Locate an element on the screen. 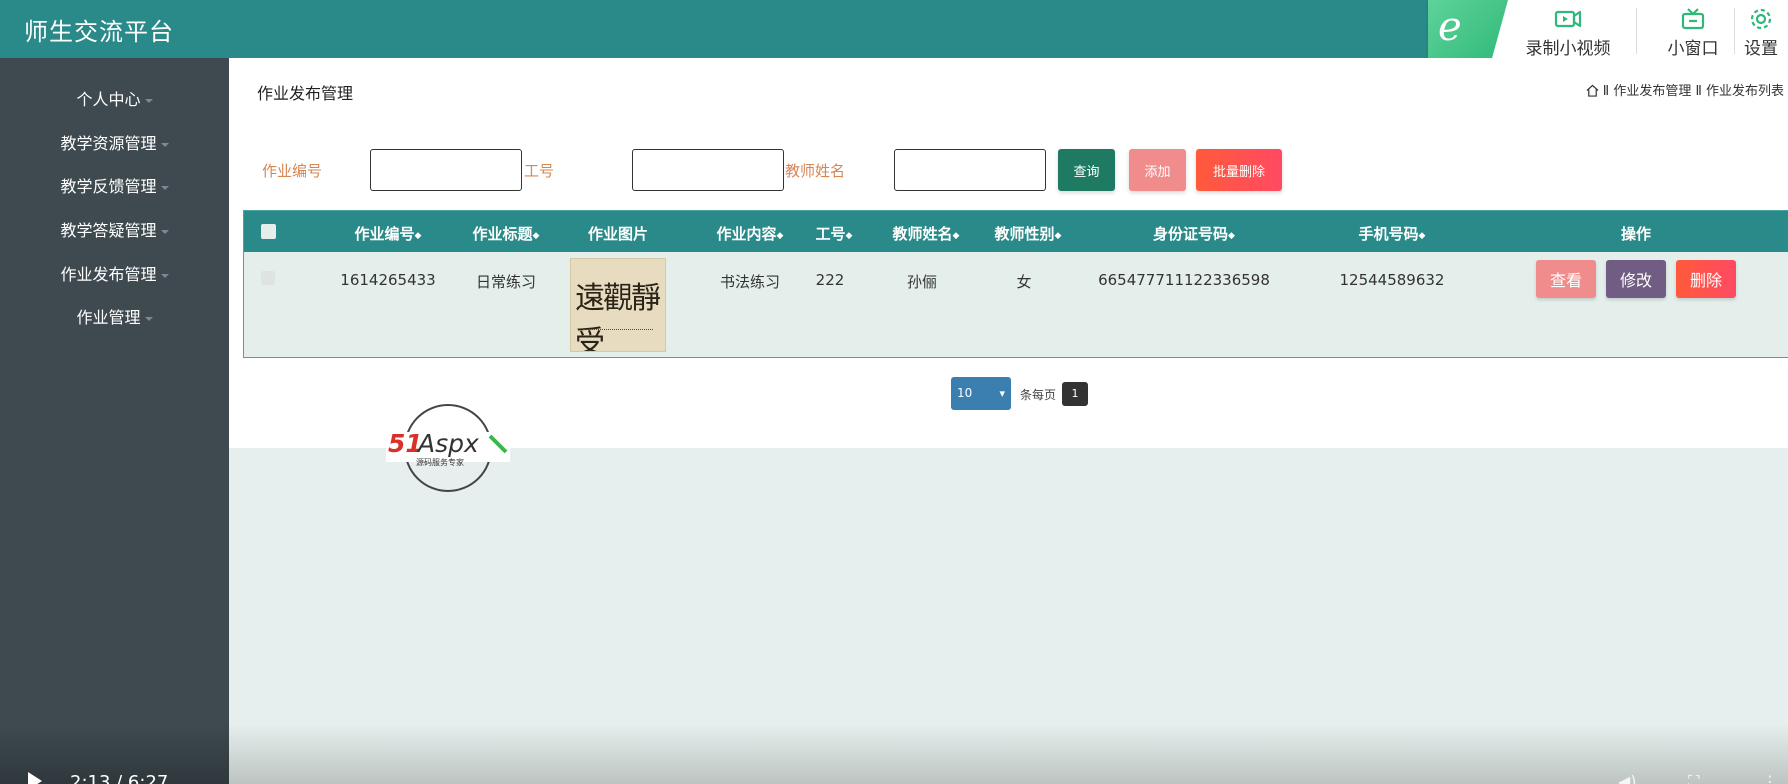 Image resolution: width=1788 pixels, height=784 pixels. toolbar-divider is located at coordinates (1636, 31).